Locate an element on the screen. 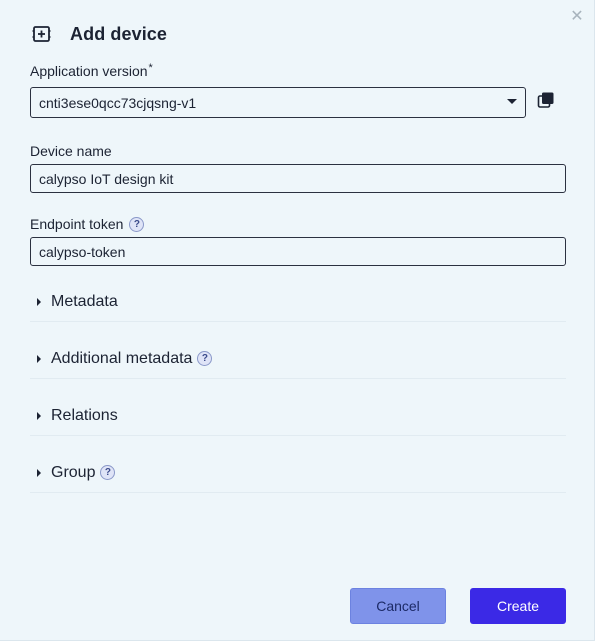  app-version-label: Application version * is located at coordinates (91, 70).